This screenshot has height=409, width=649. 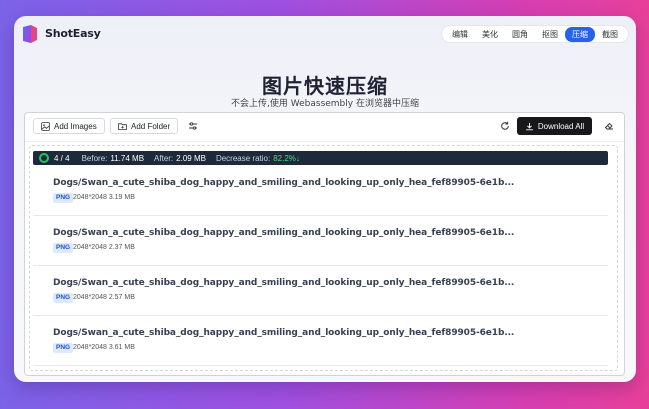 I want to click on file-meta: 2048*2048 2.57 MB, so click(x=104, y=297).